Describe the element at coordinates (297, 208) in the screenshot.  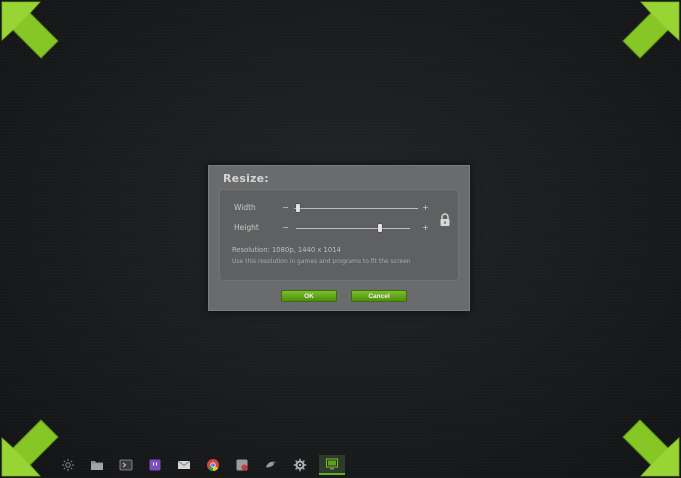
I see `width-slider-thumb` at that location.